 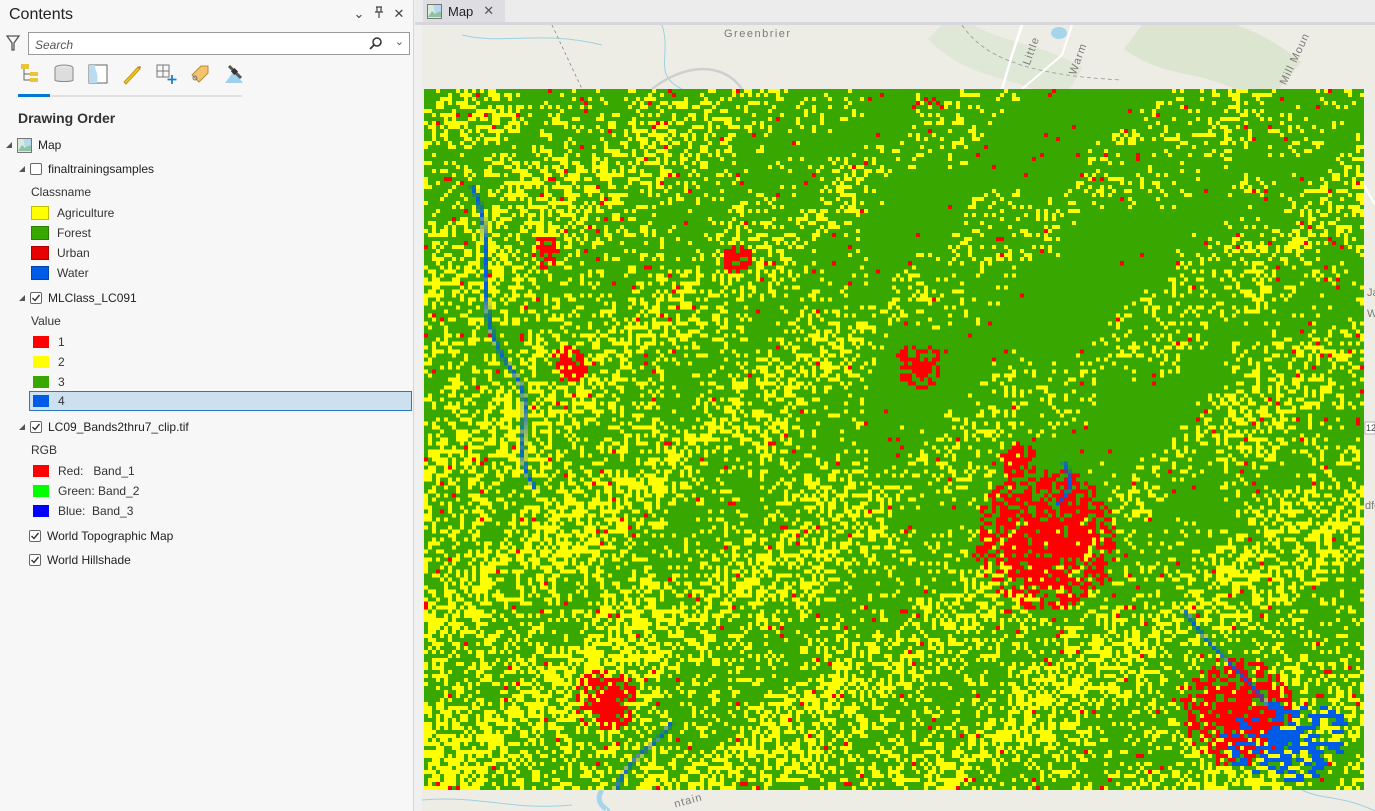 I want to click on legend-label: 4, so click(x=61, y=401).